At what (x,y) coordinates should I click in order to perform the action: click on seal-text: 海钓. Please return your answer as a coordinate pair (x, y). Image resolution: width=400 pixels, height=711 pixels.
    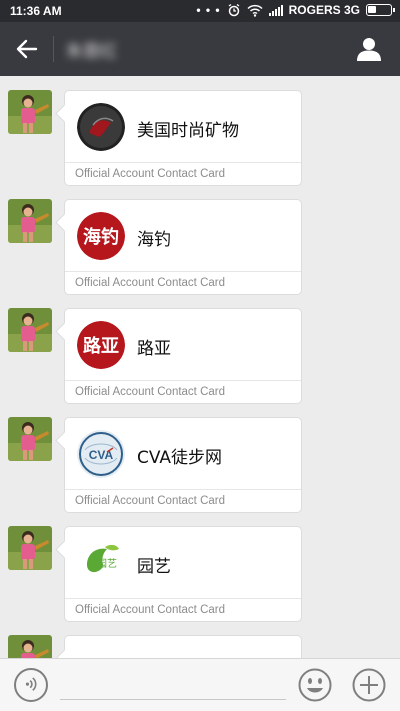
    Looking at the image, I should click on (101, 237).